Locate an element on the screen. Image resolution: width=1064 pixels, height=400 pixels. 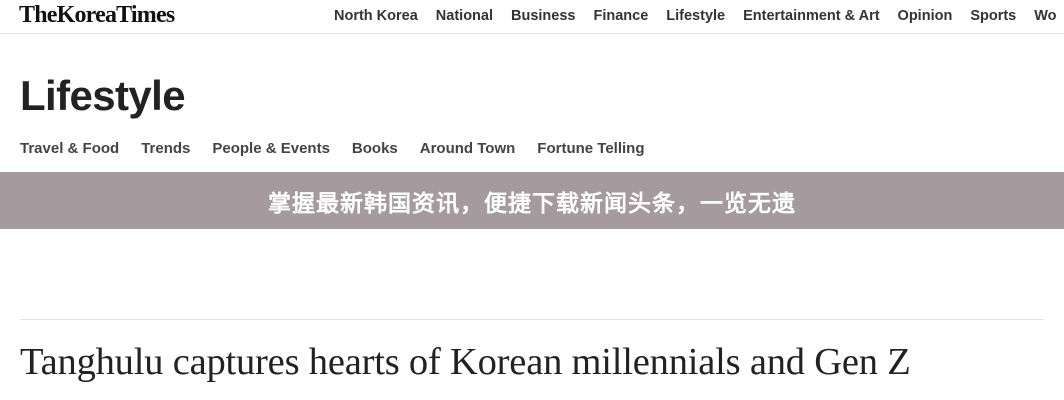
subnav-item-fortune-telling: Fortune Telling is located at coordinates (590, 148).